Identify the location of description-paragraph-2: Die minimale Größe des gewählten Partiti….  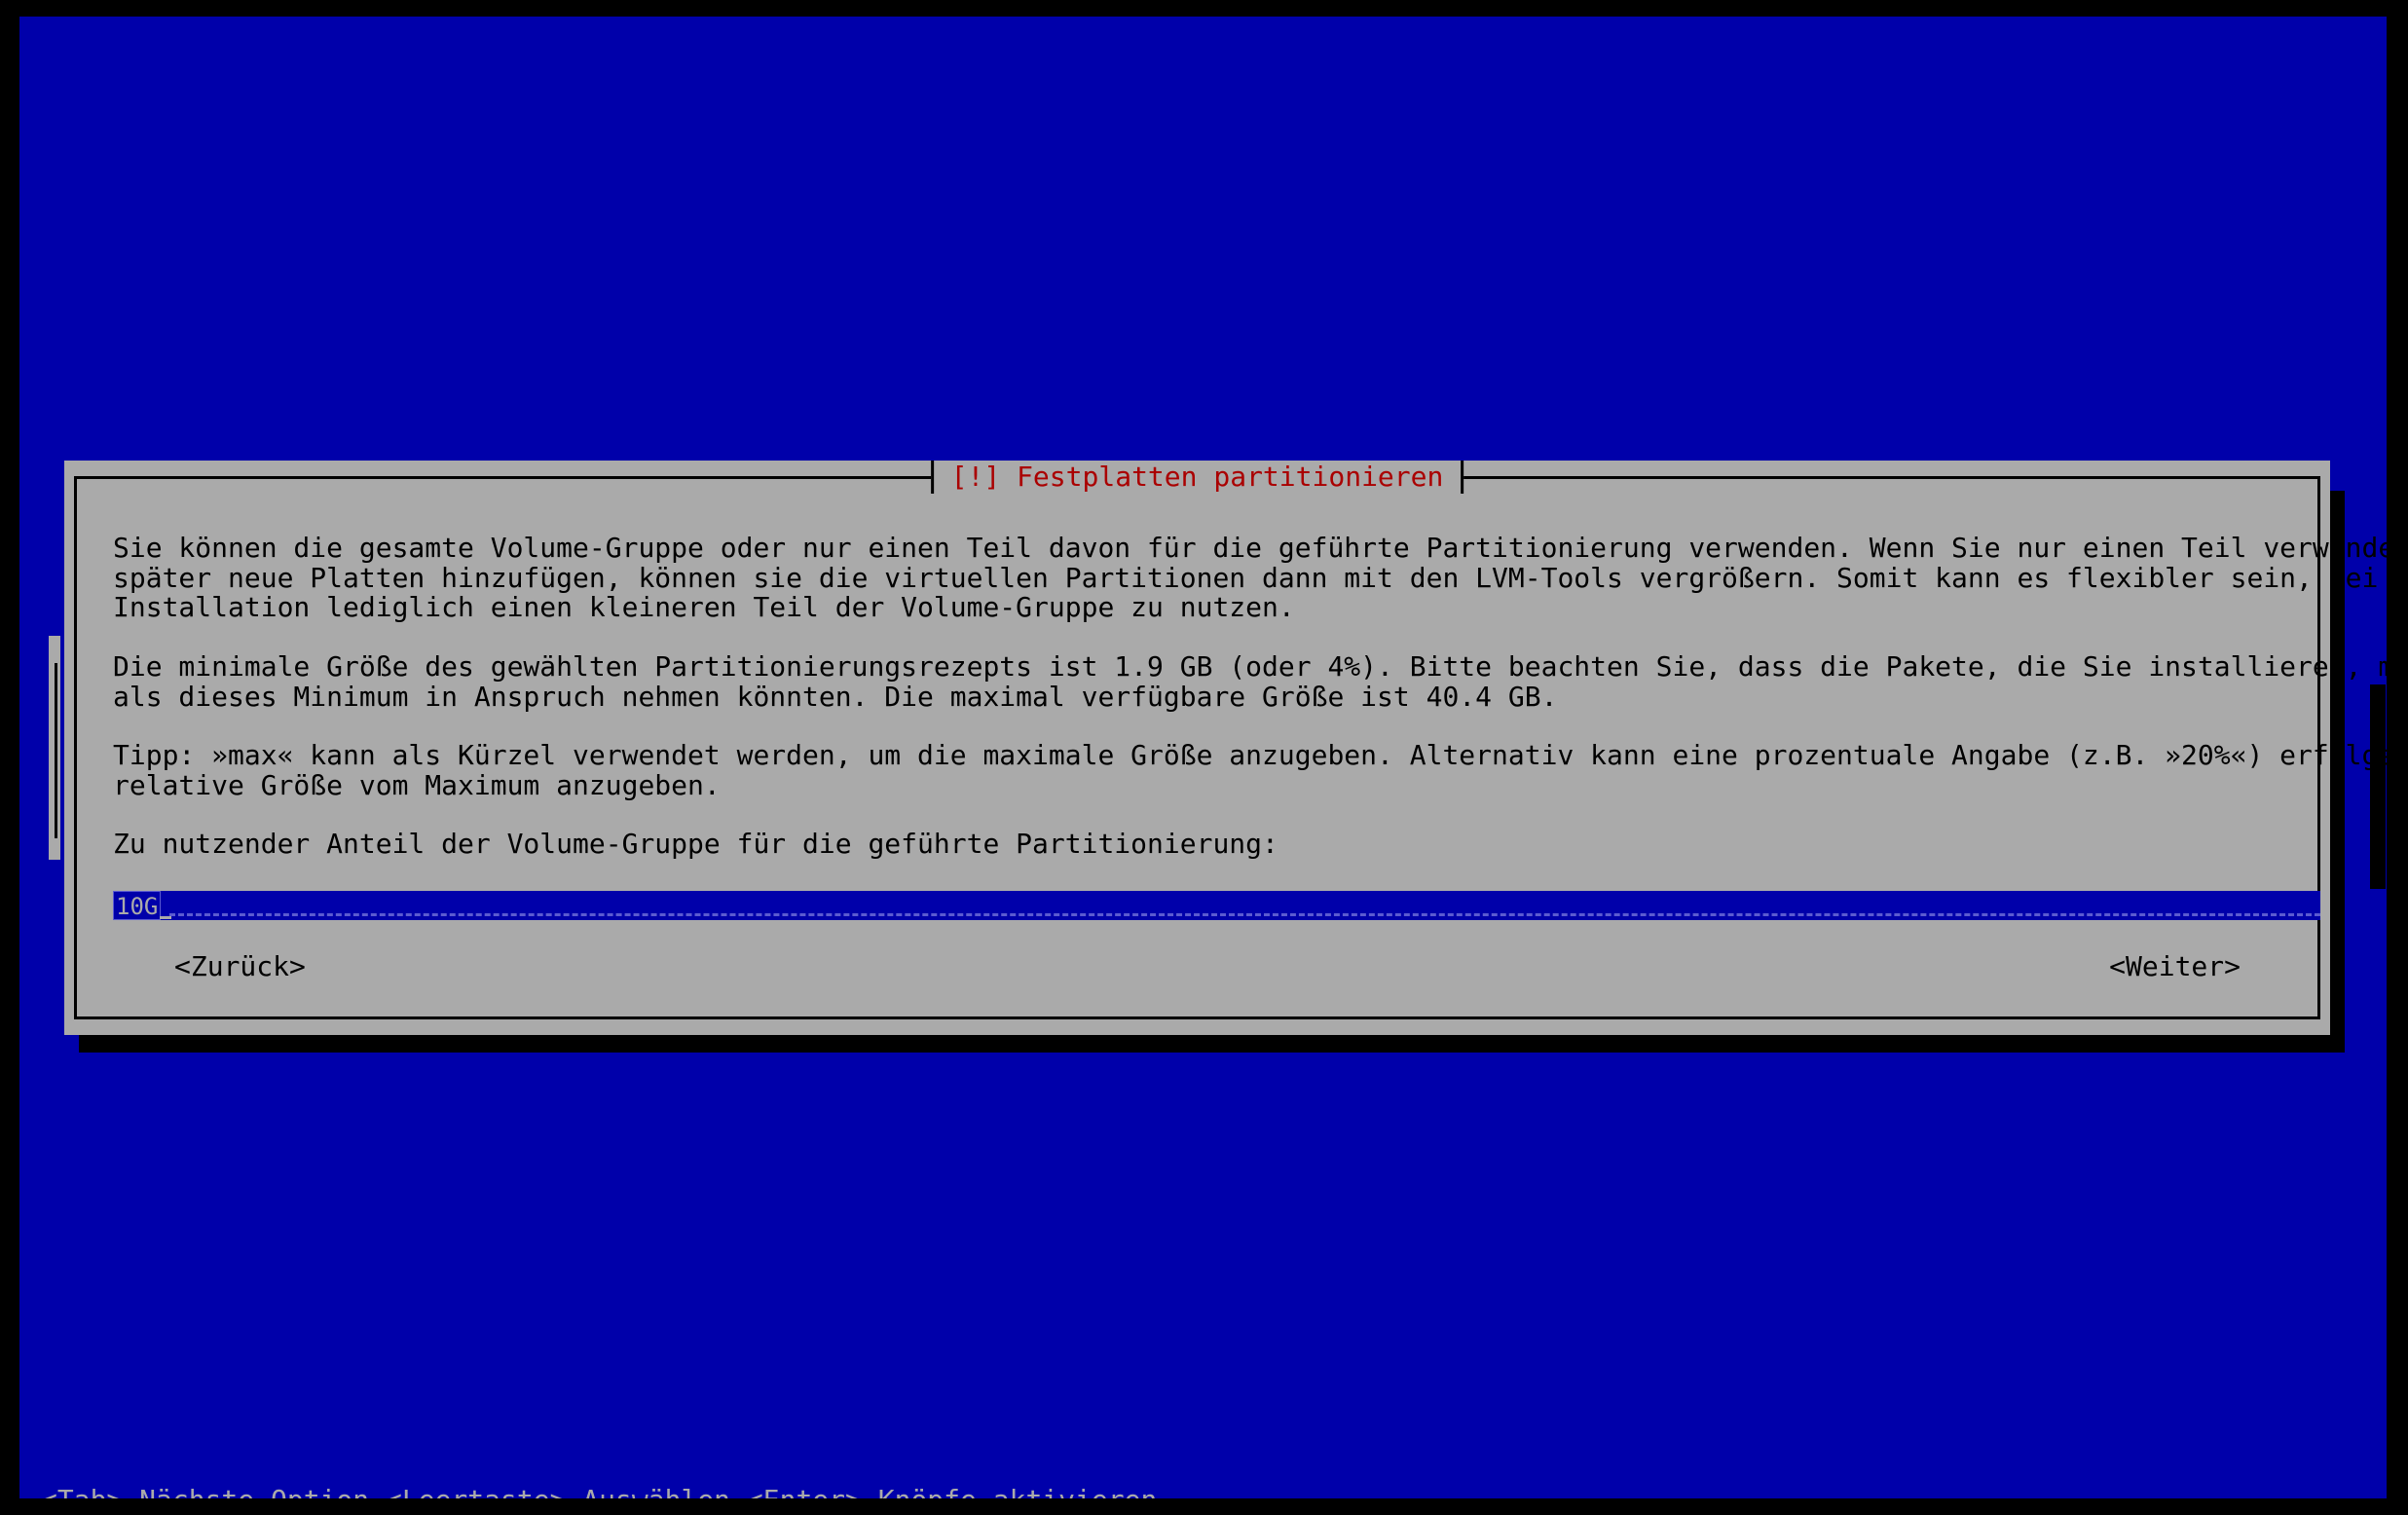
(1250, 681).